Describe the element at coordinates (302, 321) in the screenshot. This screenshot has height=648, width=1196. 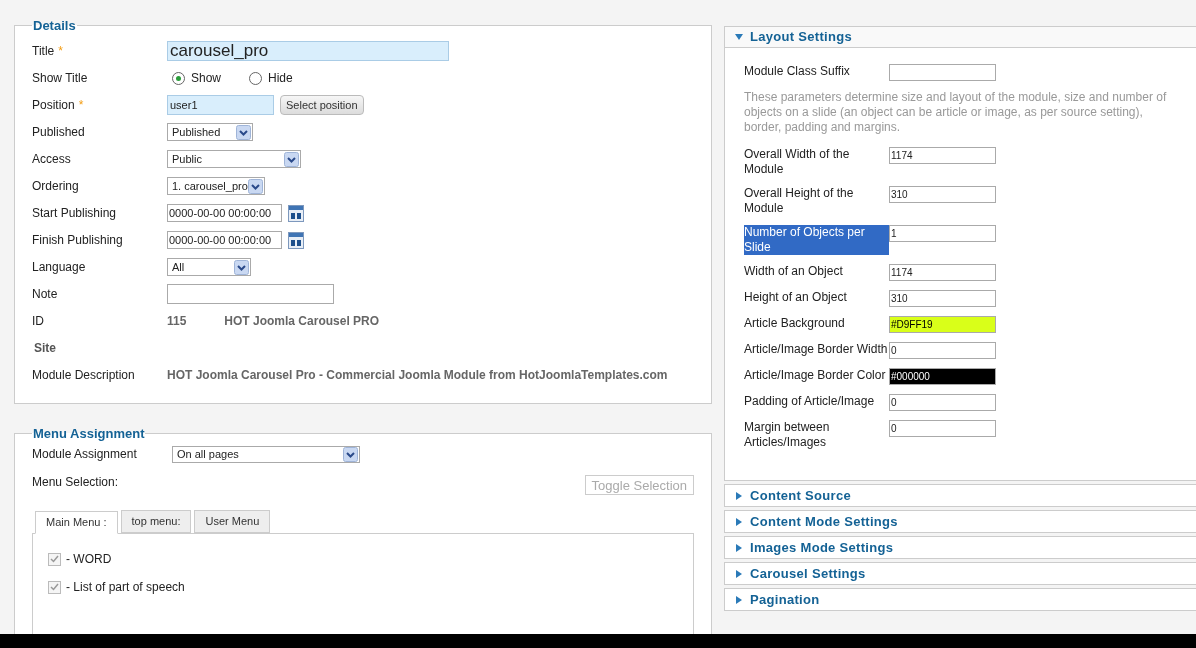
I see `module-name: HOT Joomla Carousel PRO` at that location.